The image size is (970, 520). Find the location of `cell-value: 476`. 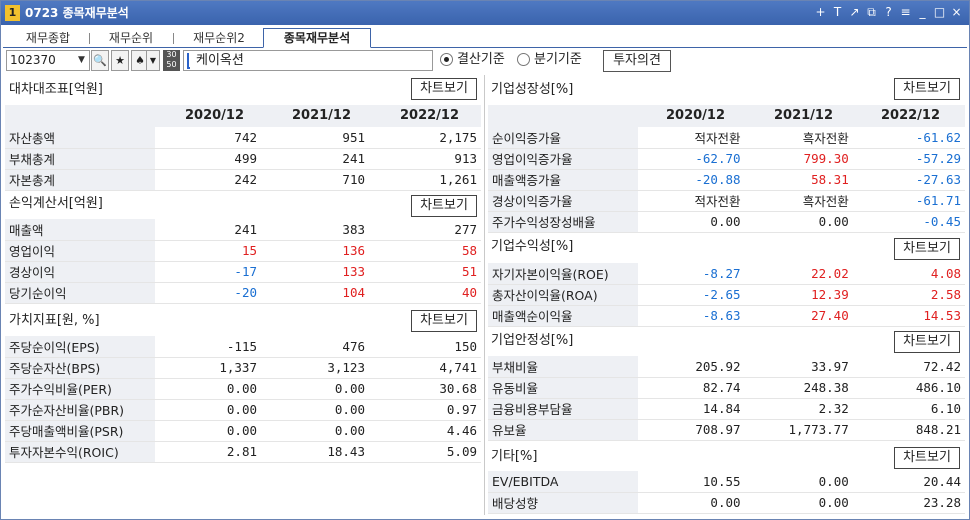

cell-value: 476 is located at coordinates (315, 347).